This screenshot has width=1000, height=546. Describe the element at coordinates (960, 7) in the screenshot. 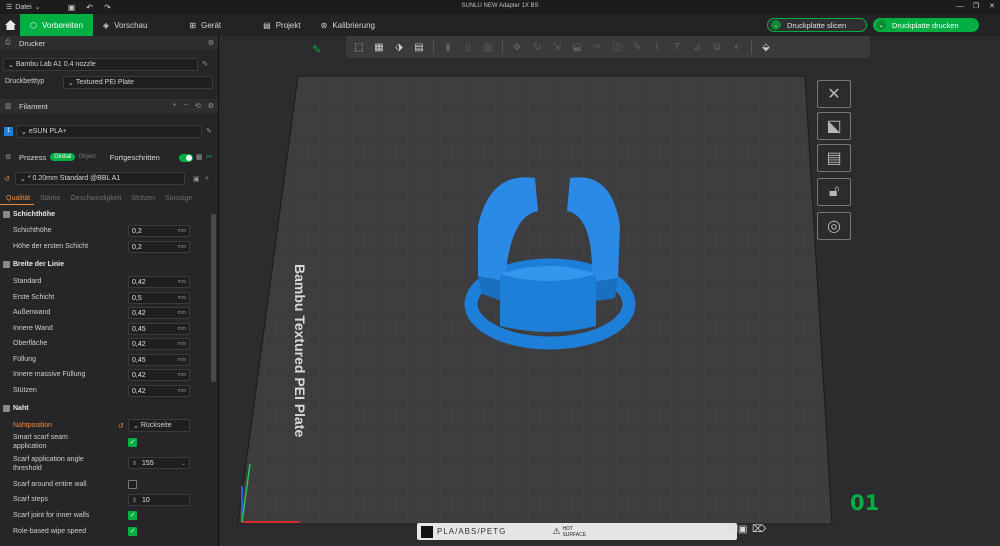

I see `minimize-icon: —` at that location.